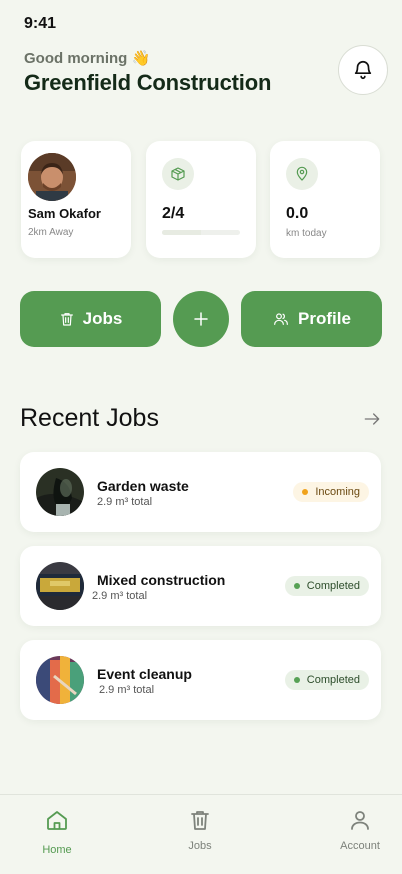 The image size is (402, 874). I want to click on tab-jobs: Jobs, so click(200, 834).